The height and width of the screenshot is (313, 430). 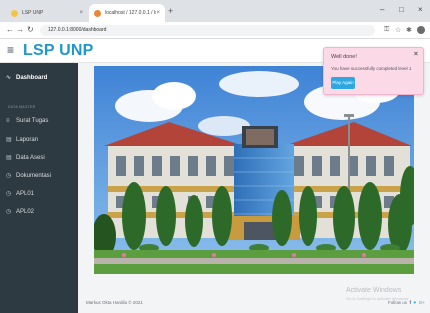 What do you see at coordinates (416, 54) in the screenshot?
I see `toast-close-icon: ×` at bounding box center [416, 54].